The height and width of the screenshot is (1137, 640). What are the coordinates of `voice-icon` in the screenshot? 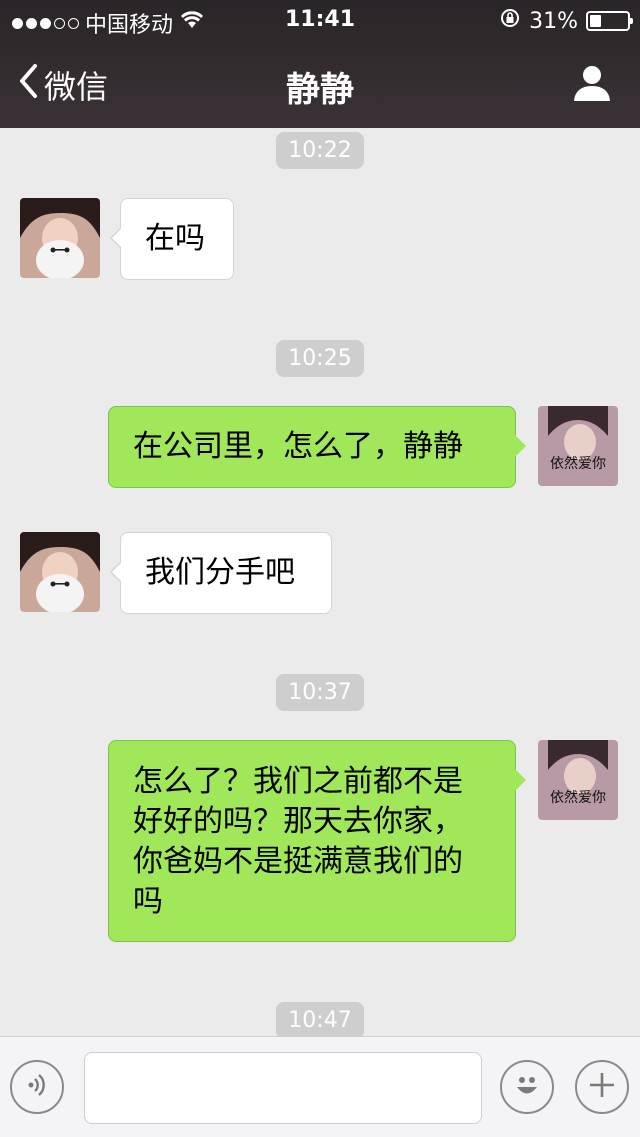 It's located at (37, 1087).